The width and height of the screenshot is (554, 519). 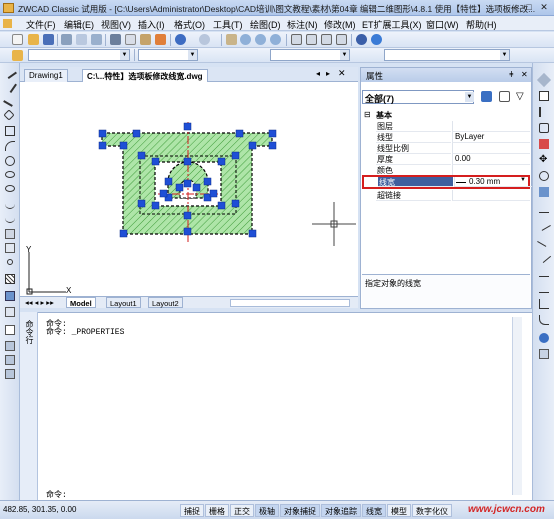 I want to click on chevron-down-icon: ▼, so click(x=469, y=97).